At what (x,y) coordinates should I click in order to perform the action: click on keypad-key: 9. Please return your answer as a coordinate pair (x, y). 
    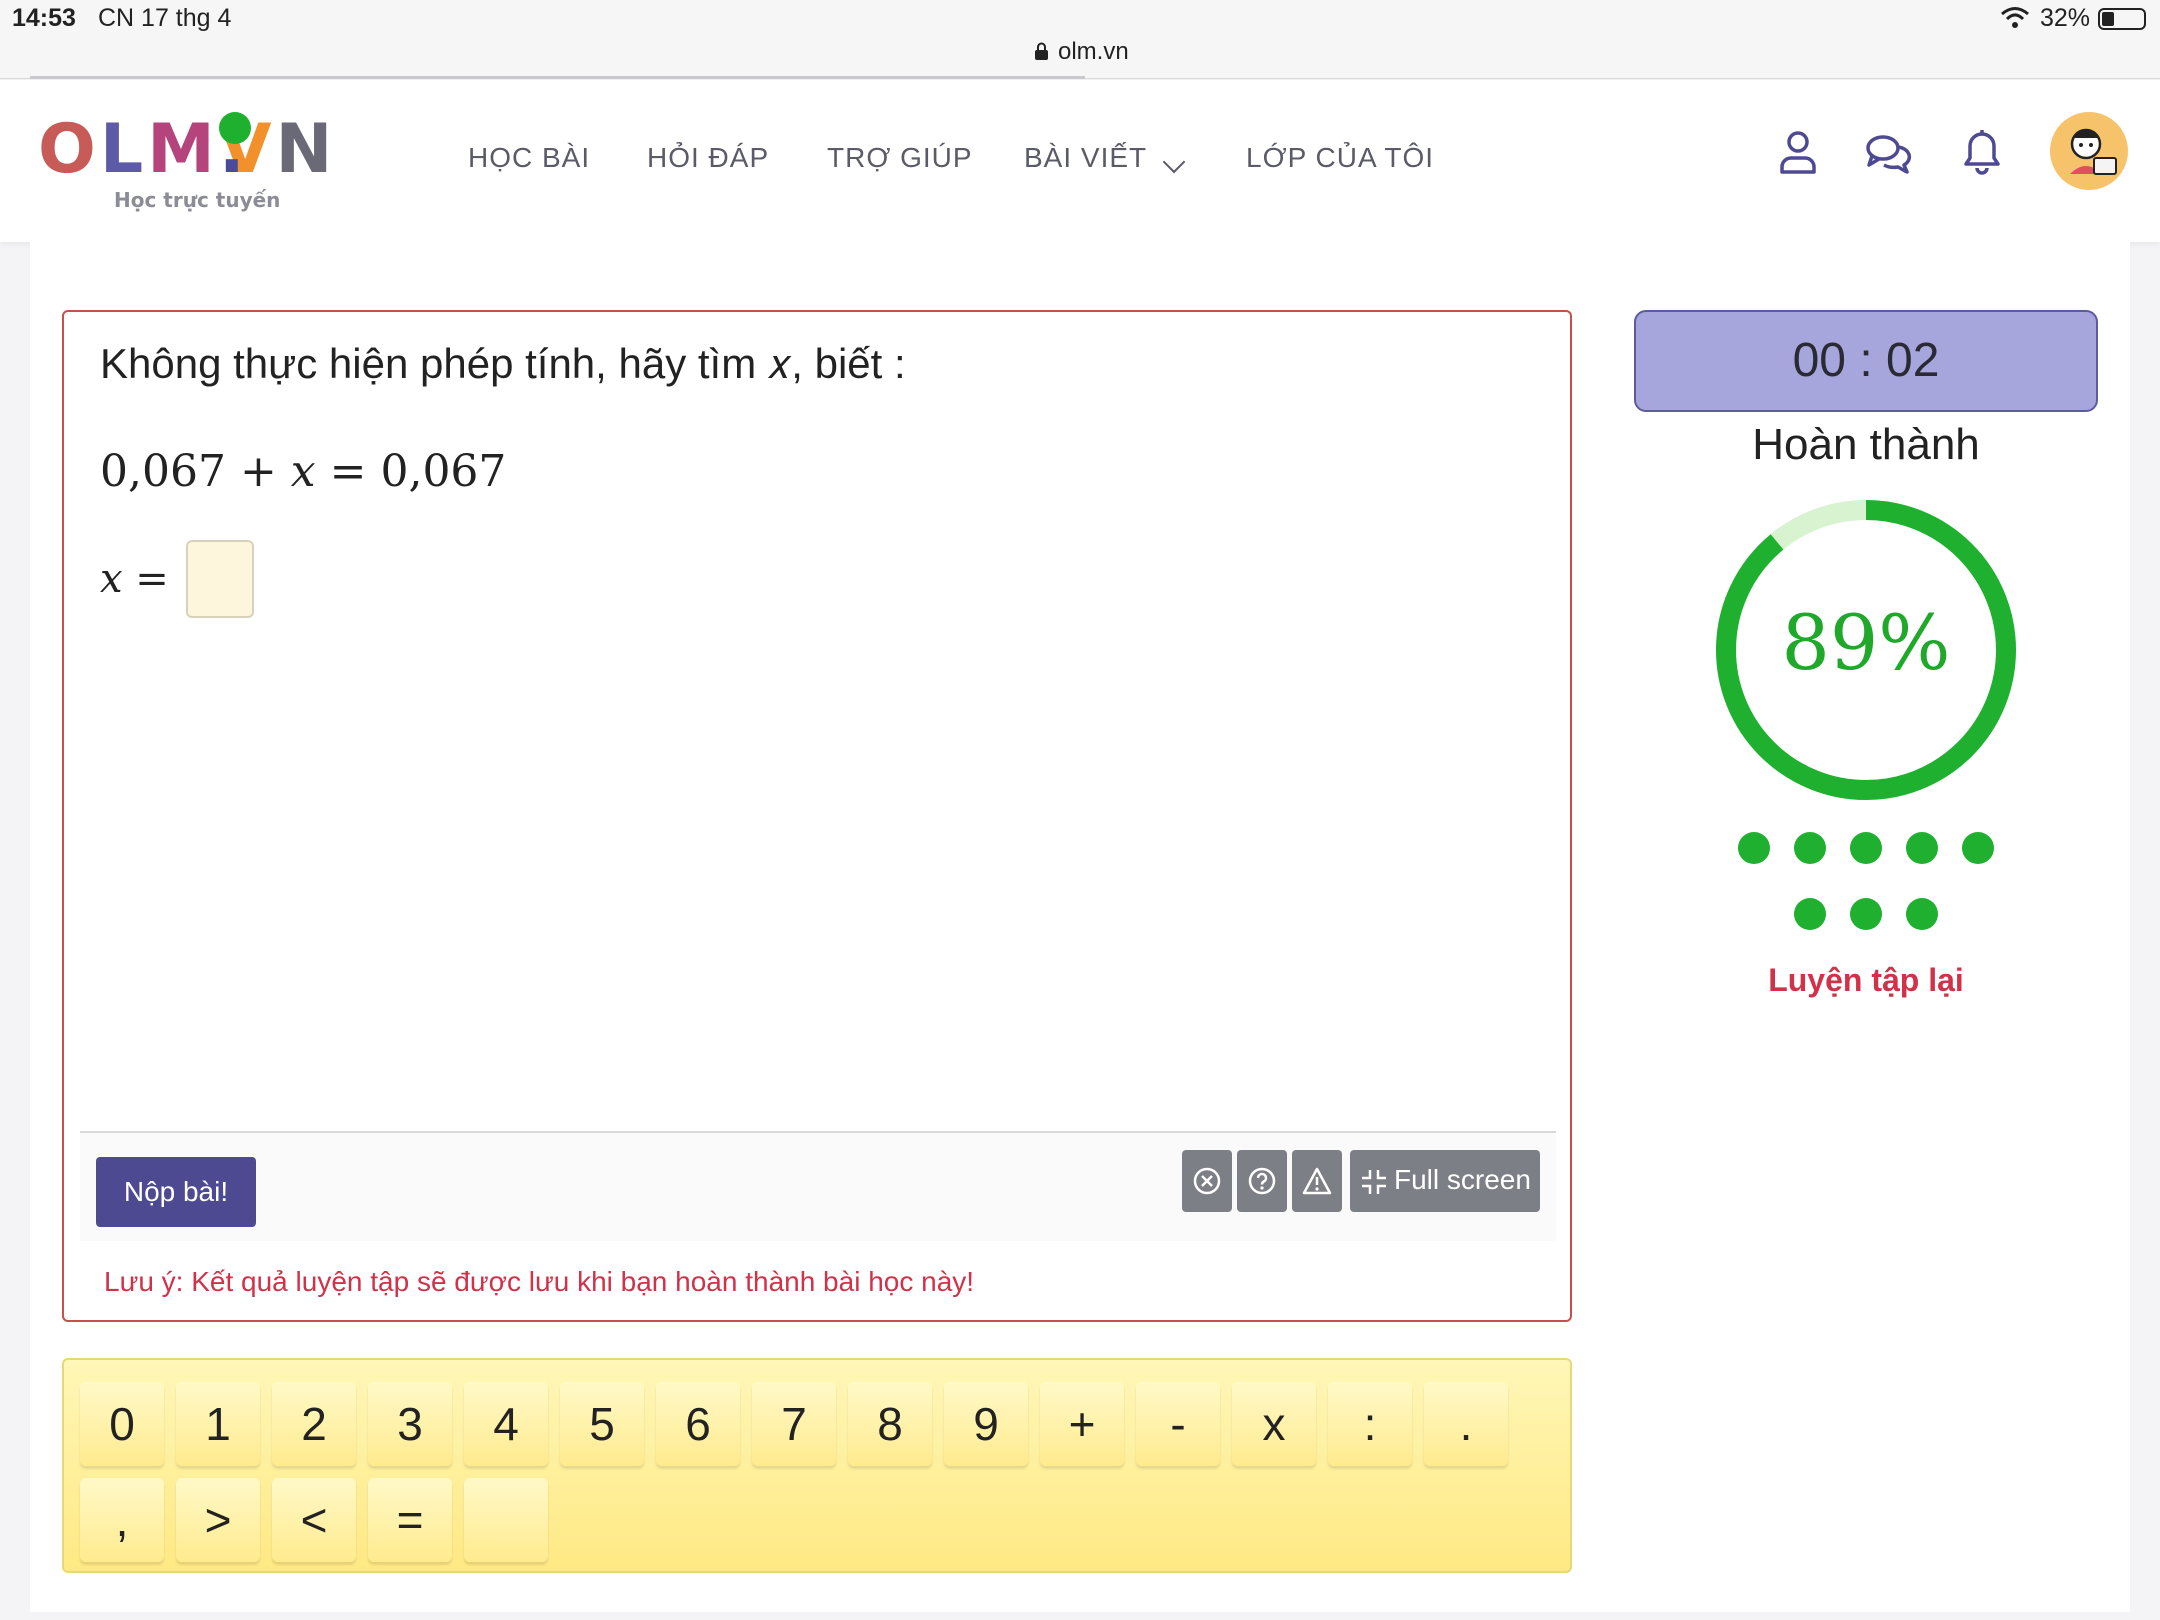
    Looking at the image, I should click on (986, 1424).